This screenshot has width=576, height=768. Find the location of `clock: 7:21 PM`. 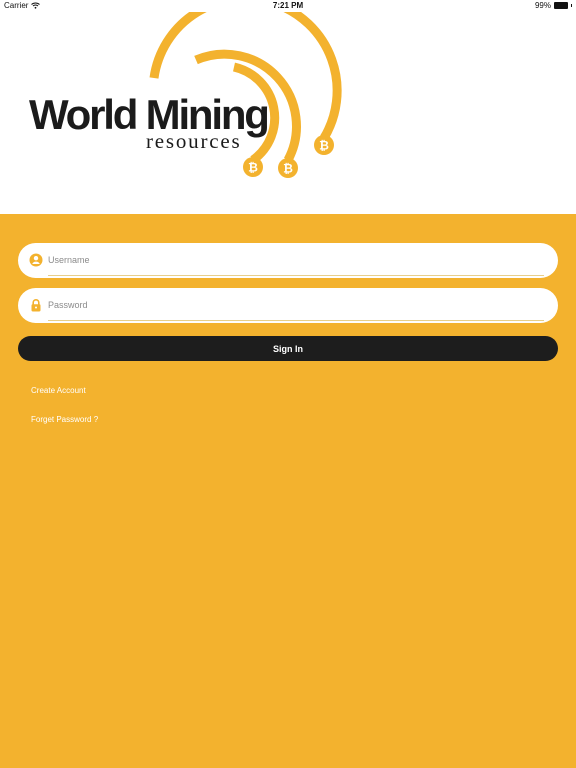

clock: 7:21 PM is located at coordinates (288, 5).